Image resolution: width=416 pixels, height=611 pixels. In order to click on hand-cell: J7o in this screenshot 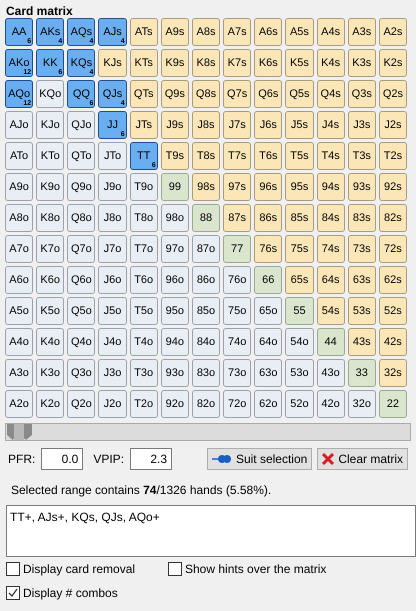, I will do `click(112, 249)`.